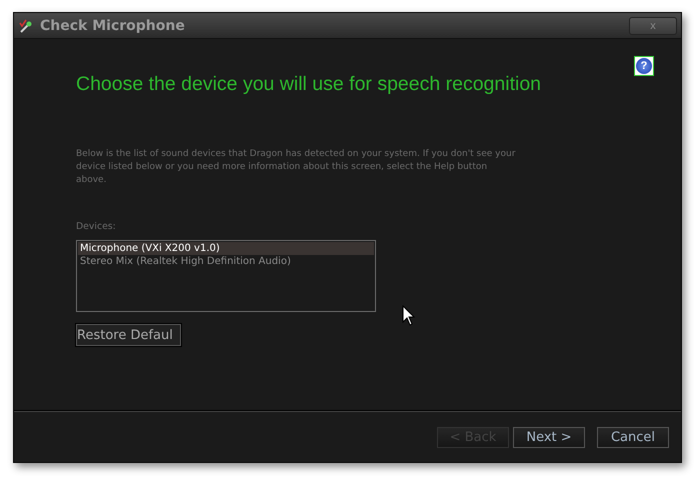  What do you see at coordinates (549, 437) in the screenshot?
I see `wizard-button: Next >` at bounding box center [549, 437].